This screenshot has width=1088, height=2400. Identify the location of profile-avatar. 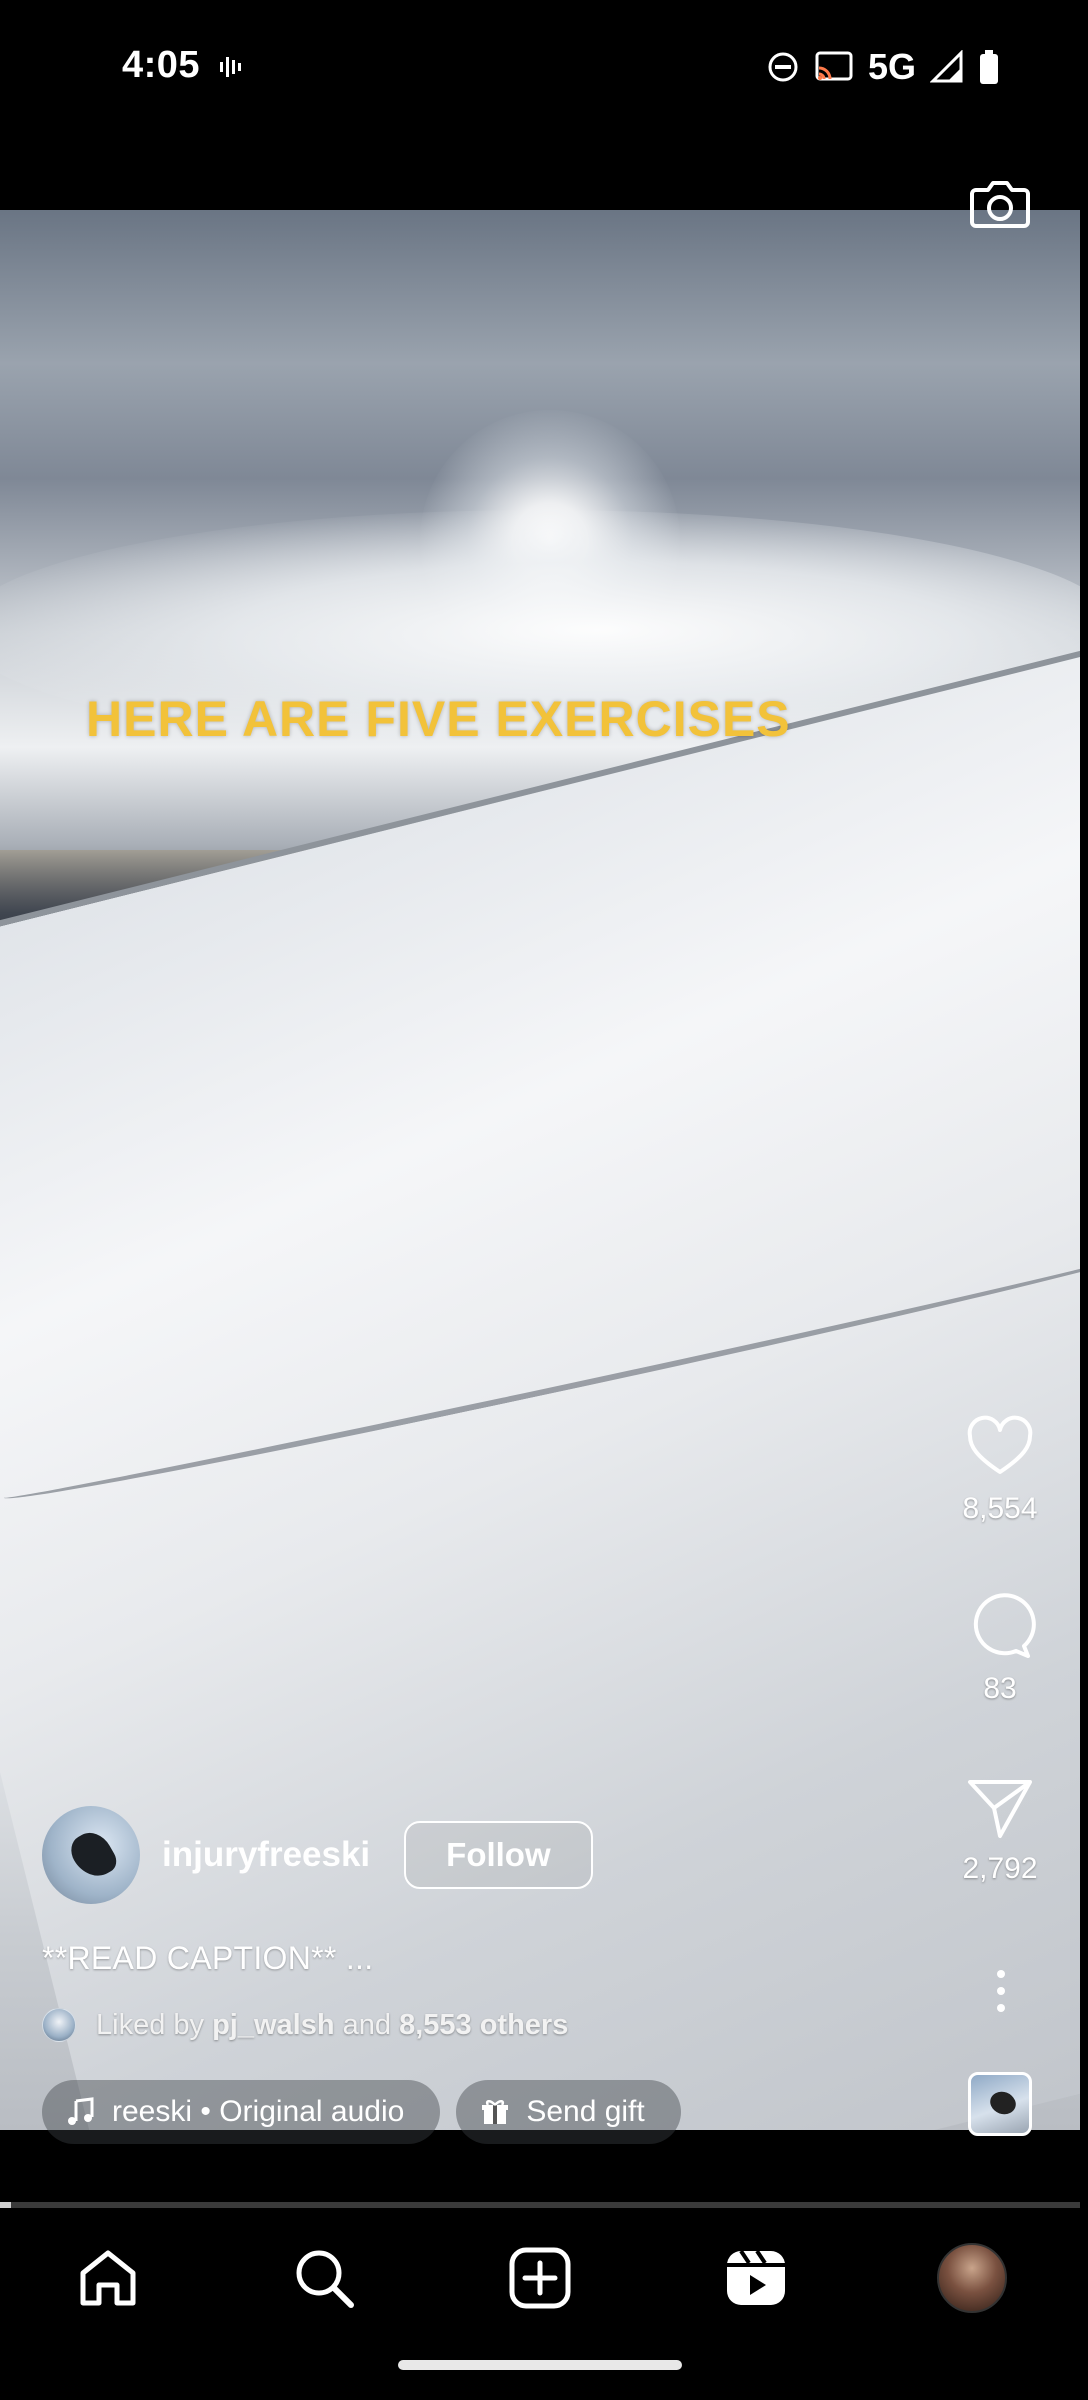
(972, 2278).